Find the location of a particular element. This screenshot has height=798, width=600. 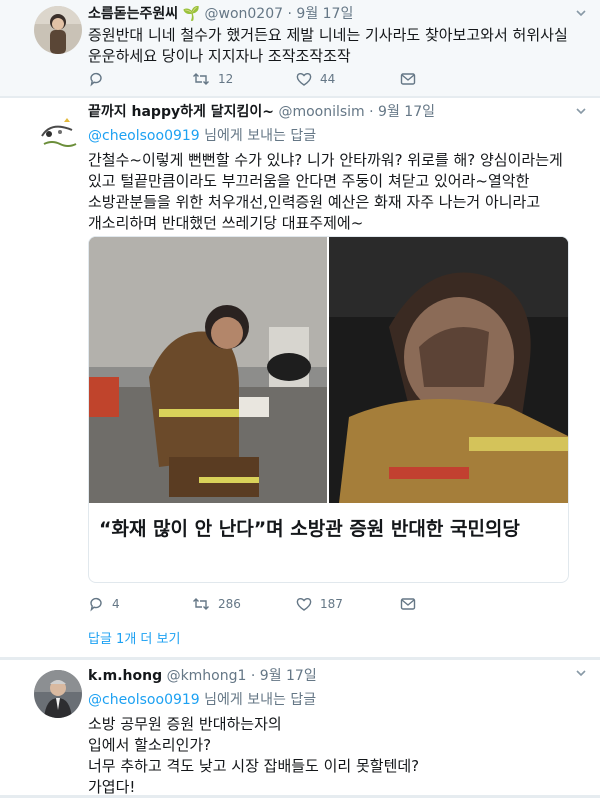

author-handle: @kmhong1 is located at coordinates (207, 676).